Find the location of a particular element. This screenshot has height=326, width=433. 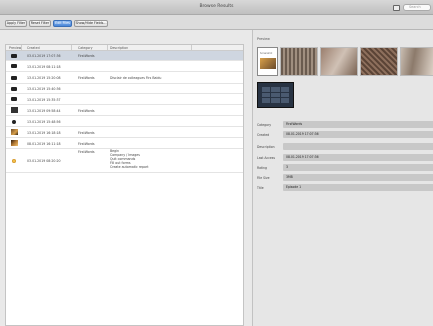

apply-filter-button: Apply Filter is located at coordinates (16, 23).